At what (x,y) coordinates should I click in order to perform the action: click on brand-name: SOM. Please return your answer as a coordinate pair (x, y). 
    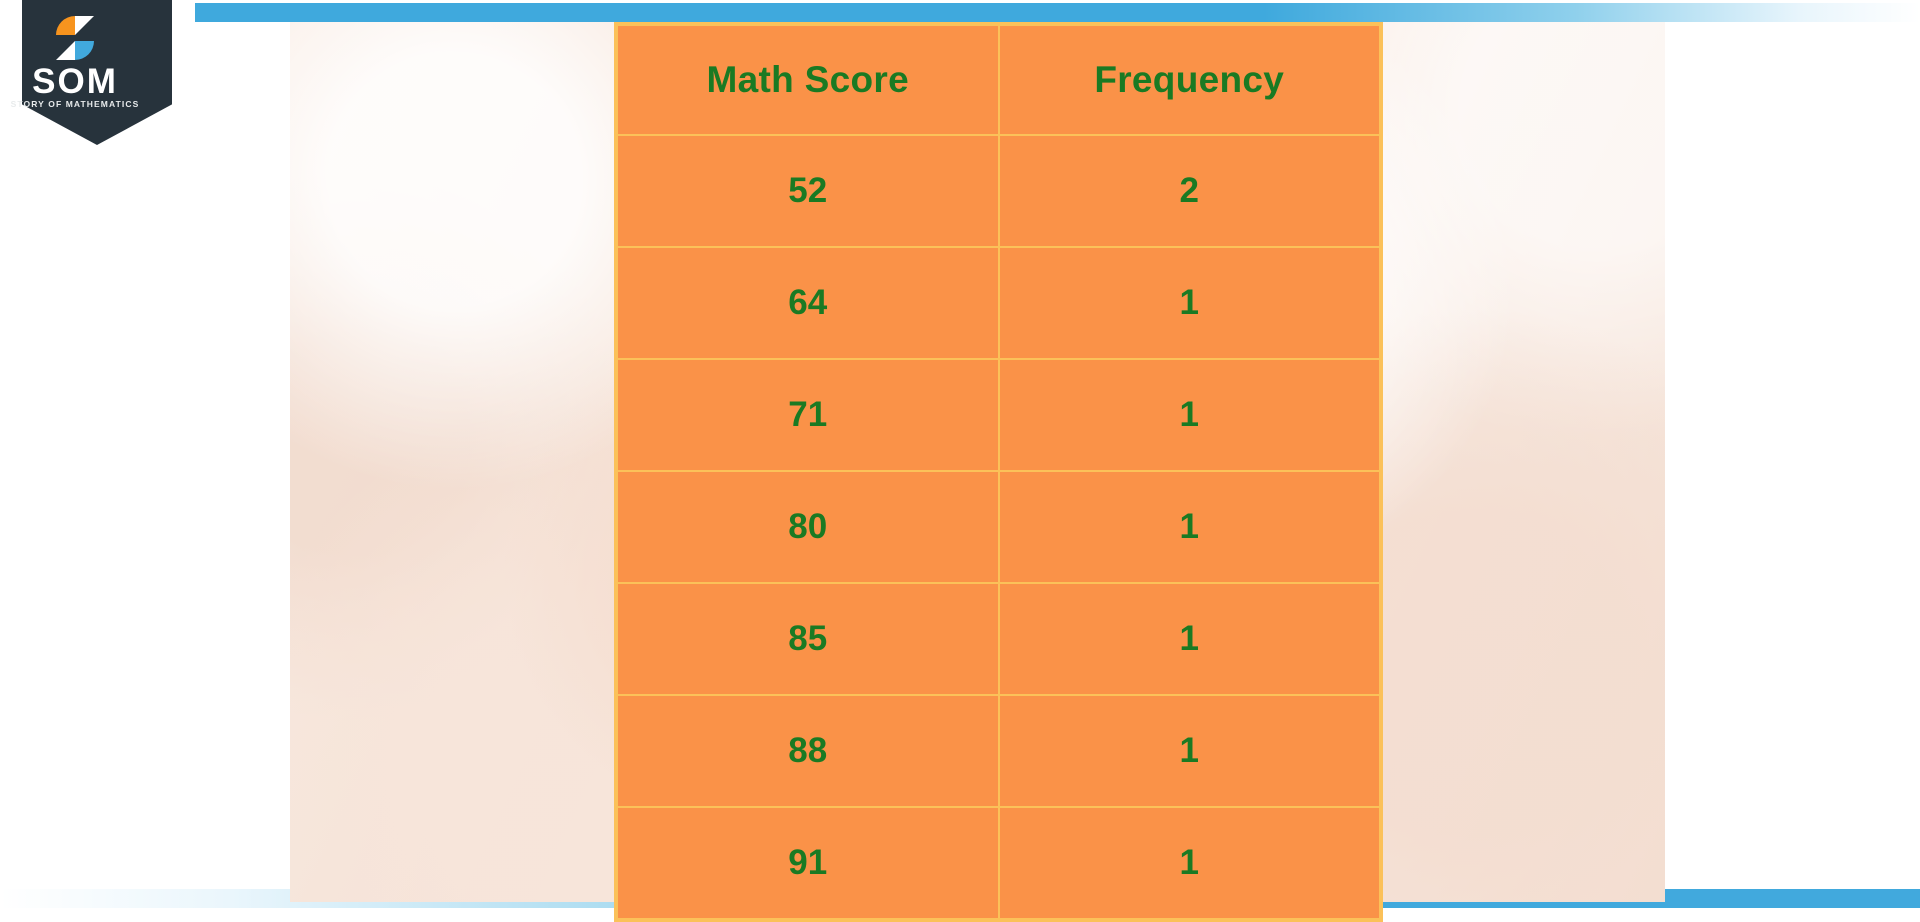
    Looking at the image, I should click on (75, 81).